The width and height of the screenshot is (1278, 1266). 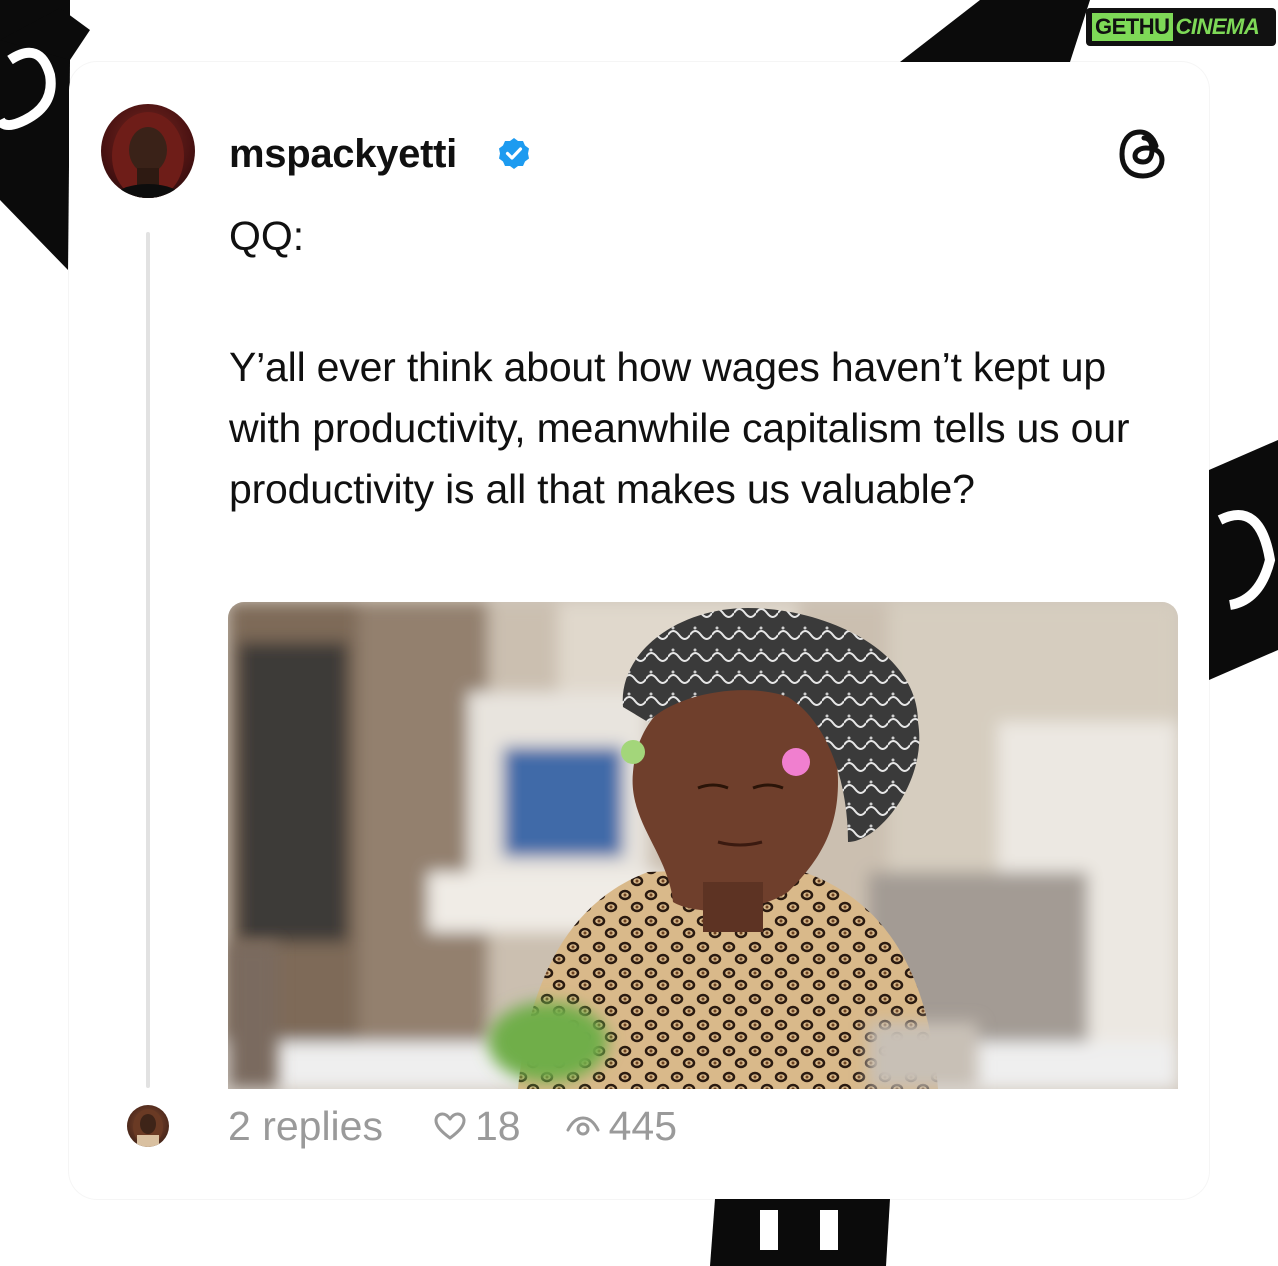 What do you see at coordinates (1217, 26) in the screenshot?
I see `watermark-part2: CINEMA` at bounding box center [1217, 26].